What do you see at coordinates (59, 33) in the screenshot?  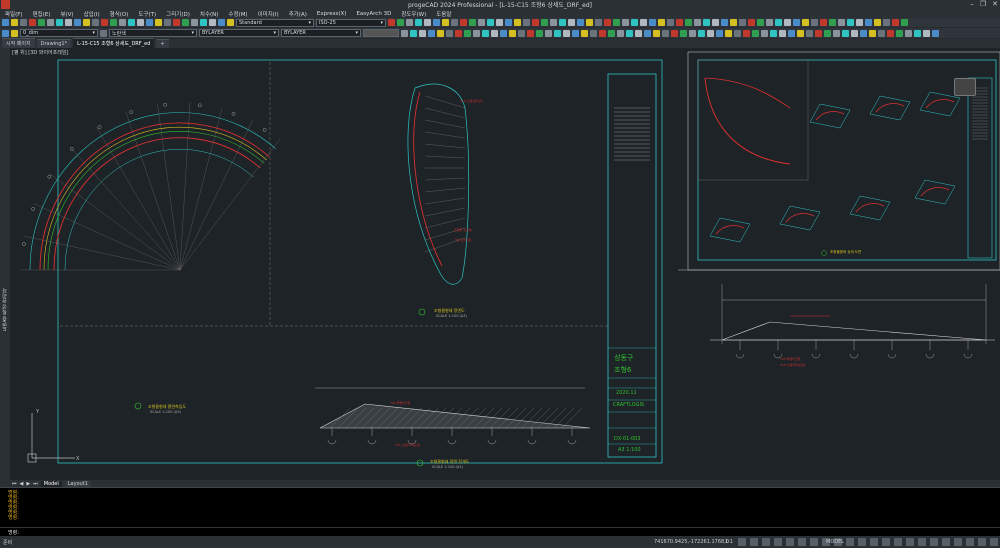 I see `layer-select: 0_dim ▾` at bounding box center [59, 33].